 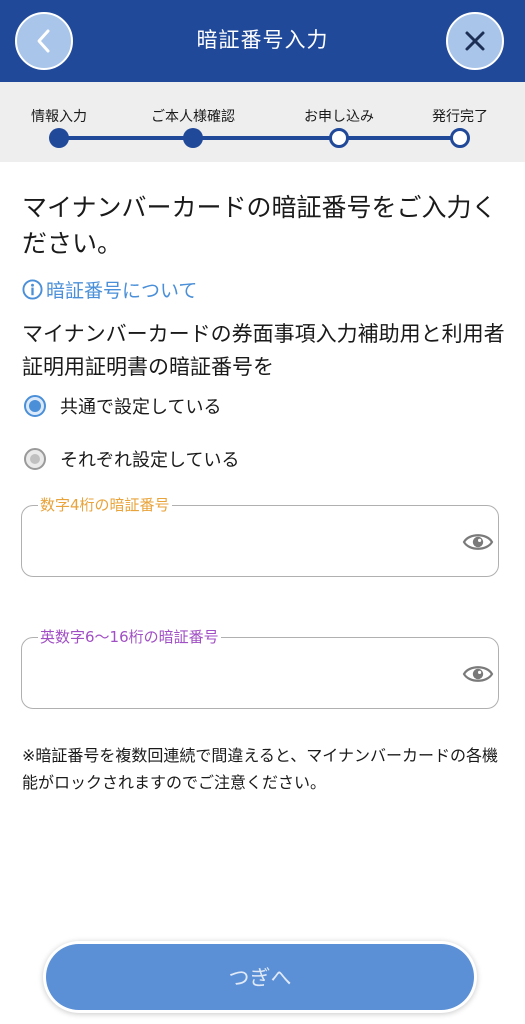 What do you see at coordinates (262, 41) in the screenshot?
I see `app-header: 暗証番号入力` at bounding box center [262, 41].